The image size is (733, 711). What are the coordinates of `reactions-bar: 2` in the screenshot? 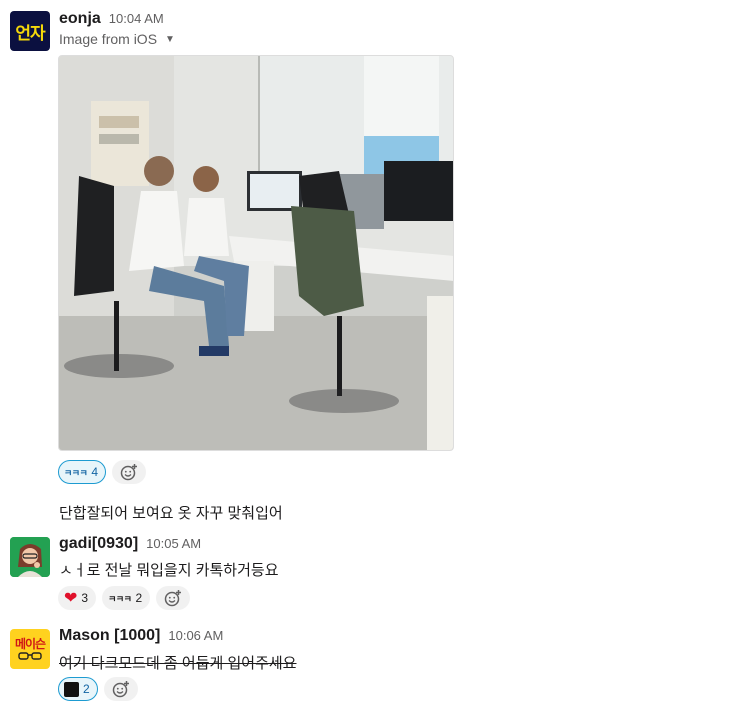 It's located at (98, 689).